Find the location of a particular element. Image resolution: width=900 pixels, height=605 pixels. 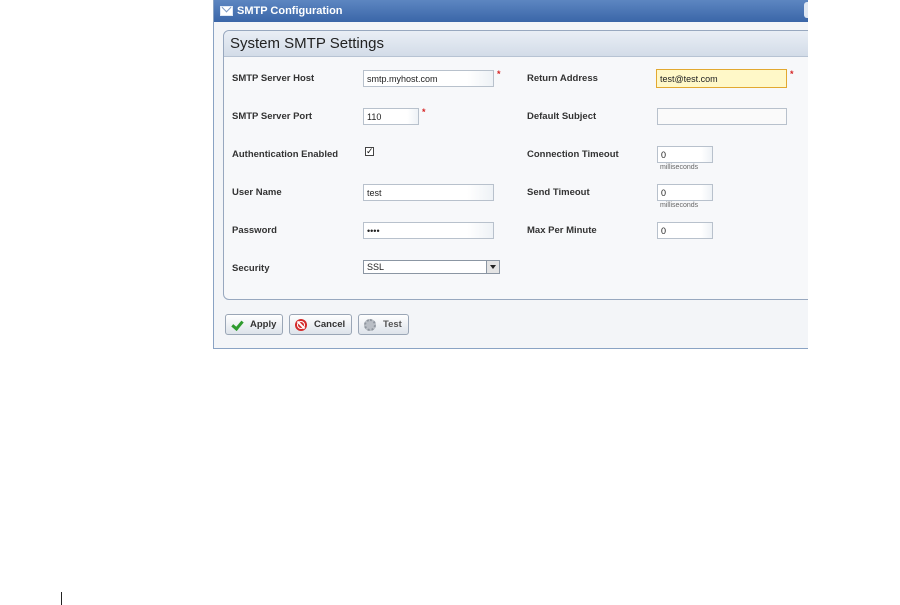

cancel-icon is located at coordinates (301, 324).